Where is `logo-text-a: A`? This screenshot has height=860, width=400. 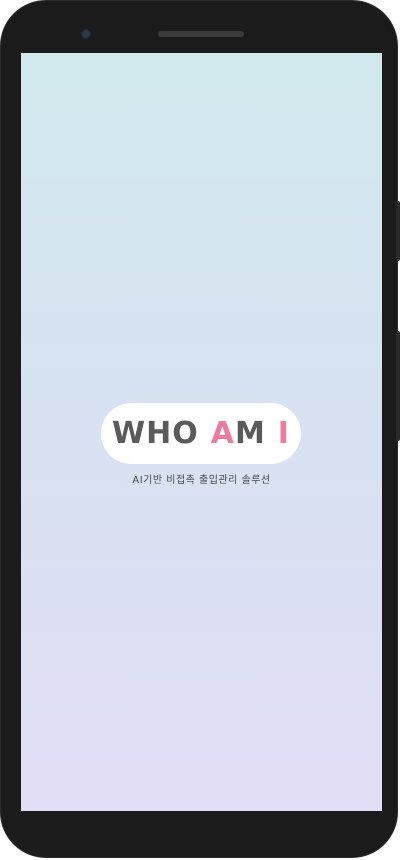 logo-text-a: A is located at coordinates (222, 433).